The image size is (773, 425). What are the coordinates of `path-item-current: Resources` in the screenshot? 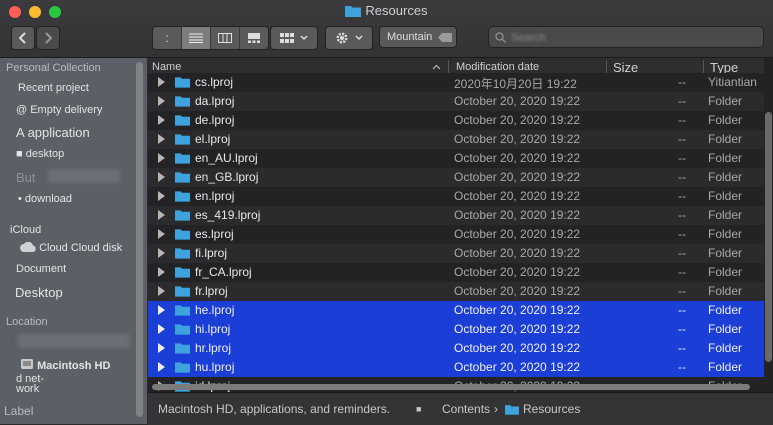 It's located at (551, 409).